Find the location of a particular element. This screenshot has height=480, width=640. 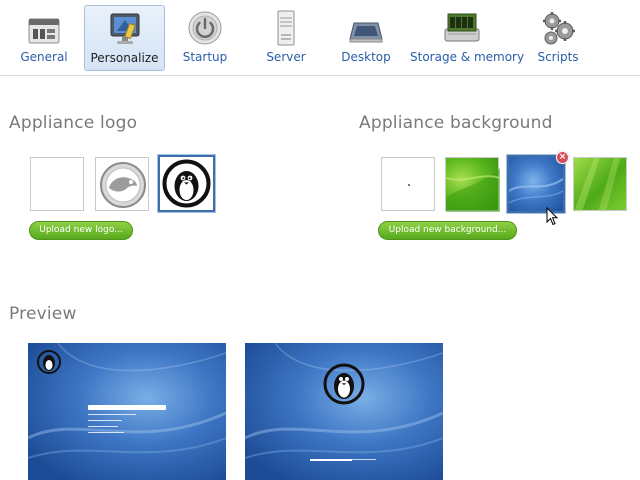

tab-scripts-label: Scripts is located at coordinates (558, 57).